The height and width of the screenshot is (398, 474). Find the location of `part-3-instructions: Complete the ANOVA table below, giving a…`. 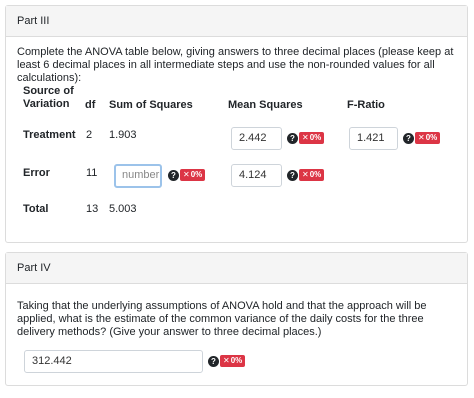

part-3-instructions: Complete the ANOVA table below, giving a… is located at coordinates (235, 65).